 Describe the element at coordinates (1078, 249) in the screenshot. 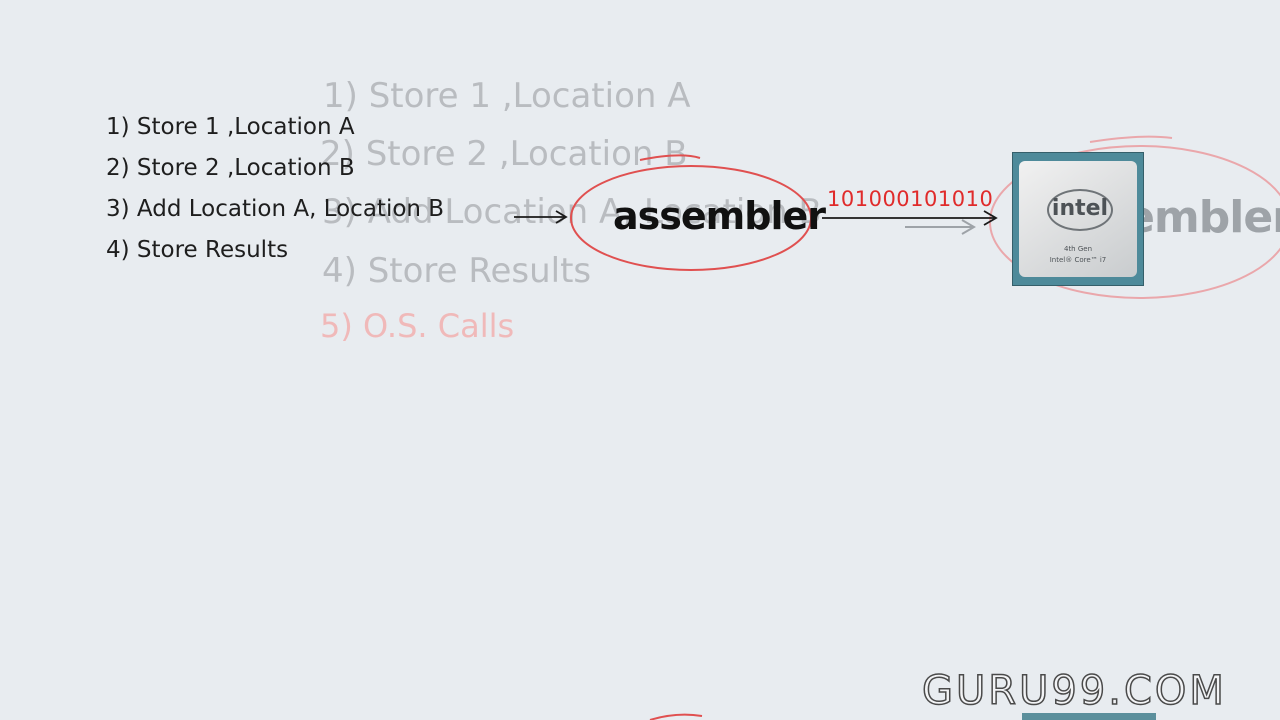

I see `cpu-gen-label: 4th Gen` at that location.